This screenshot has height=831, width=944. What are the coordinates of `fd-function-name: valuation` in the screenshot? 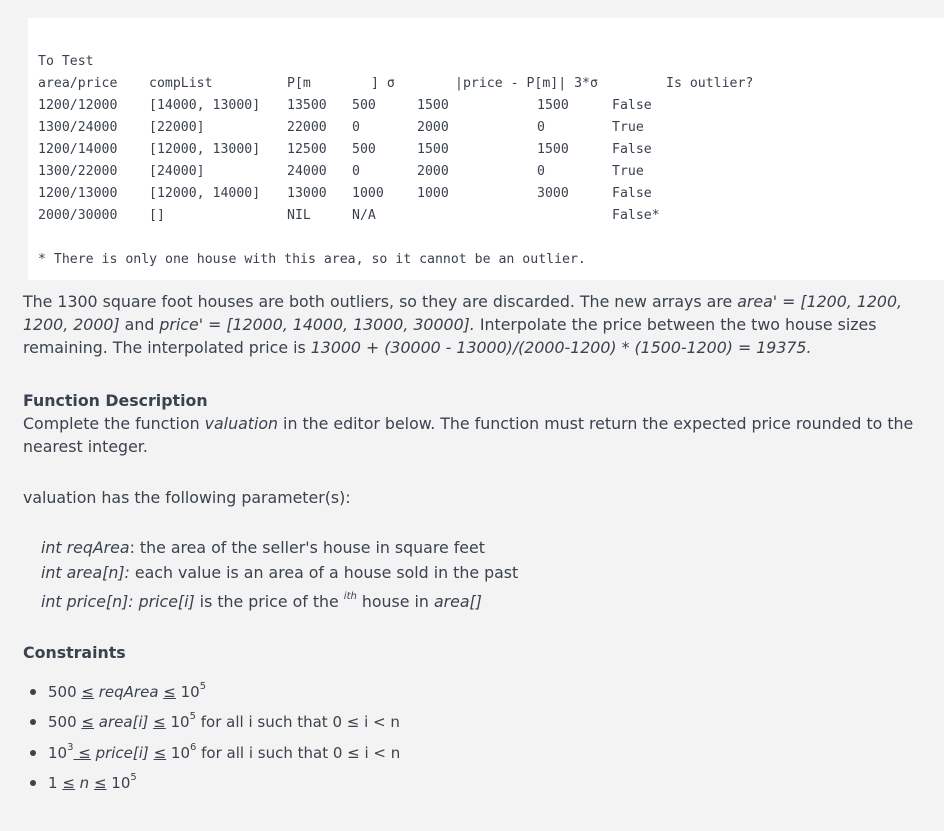 It's located at (241, 423).